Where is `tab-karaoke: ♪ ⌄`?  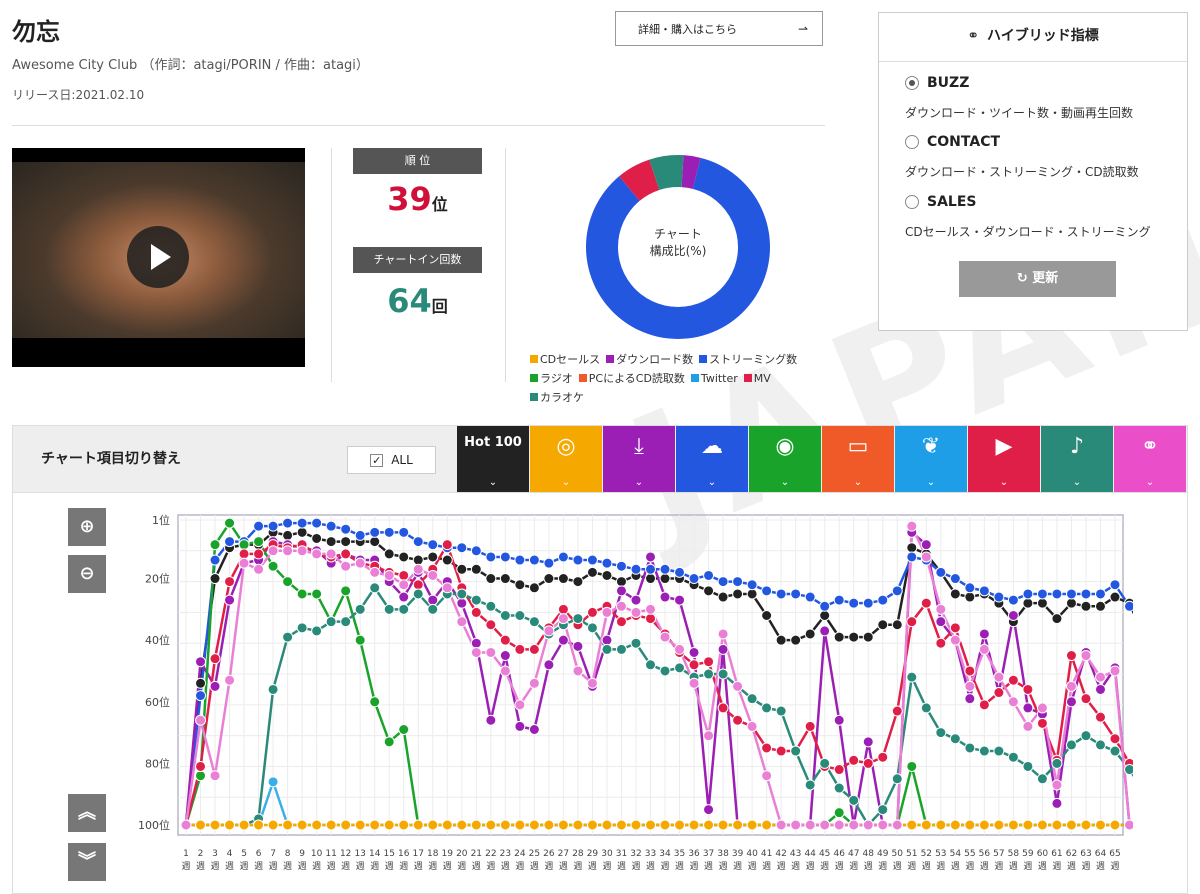
tab-karaoke: ♪ ⌄ is located at coordinates (1077, 459).